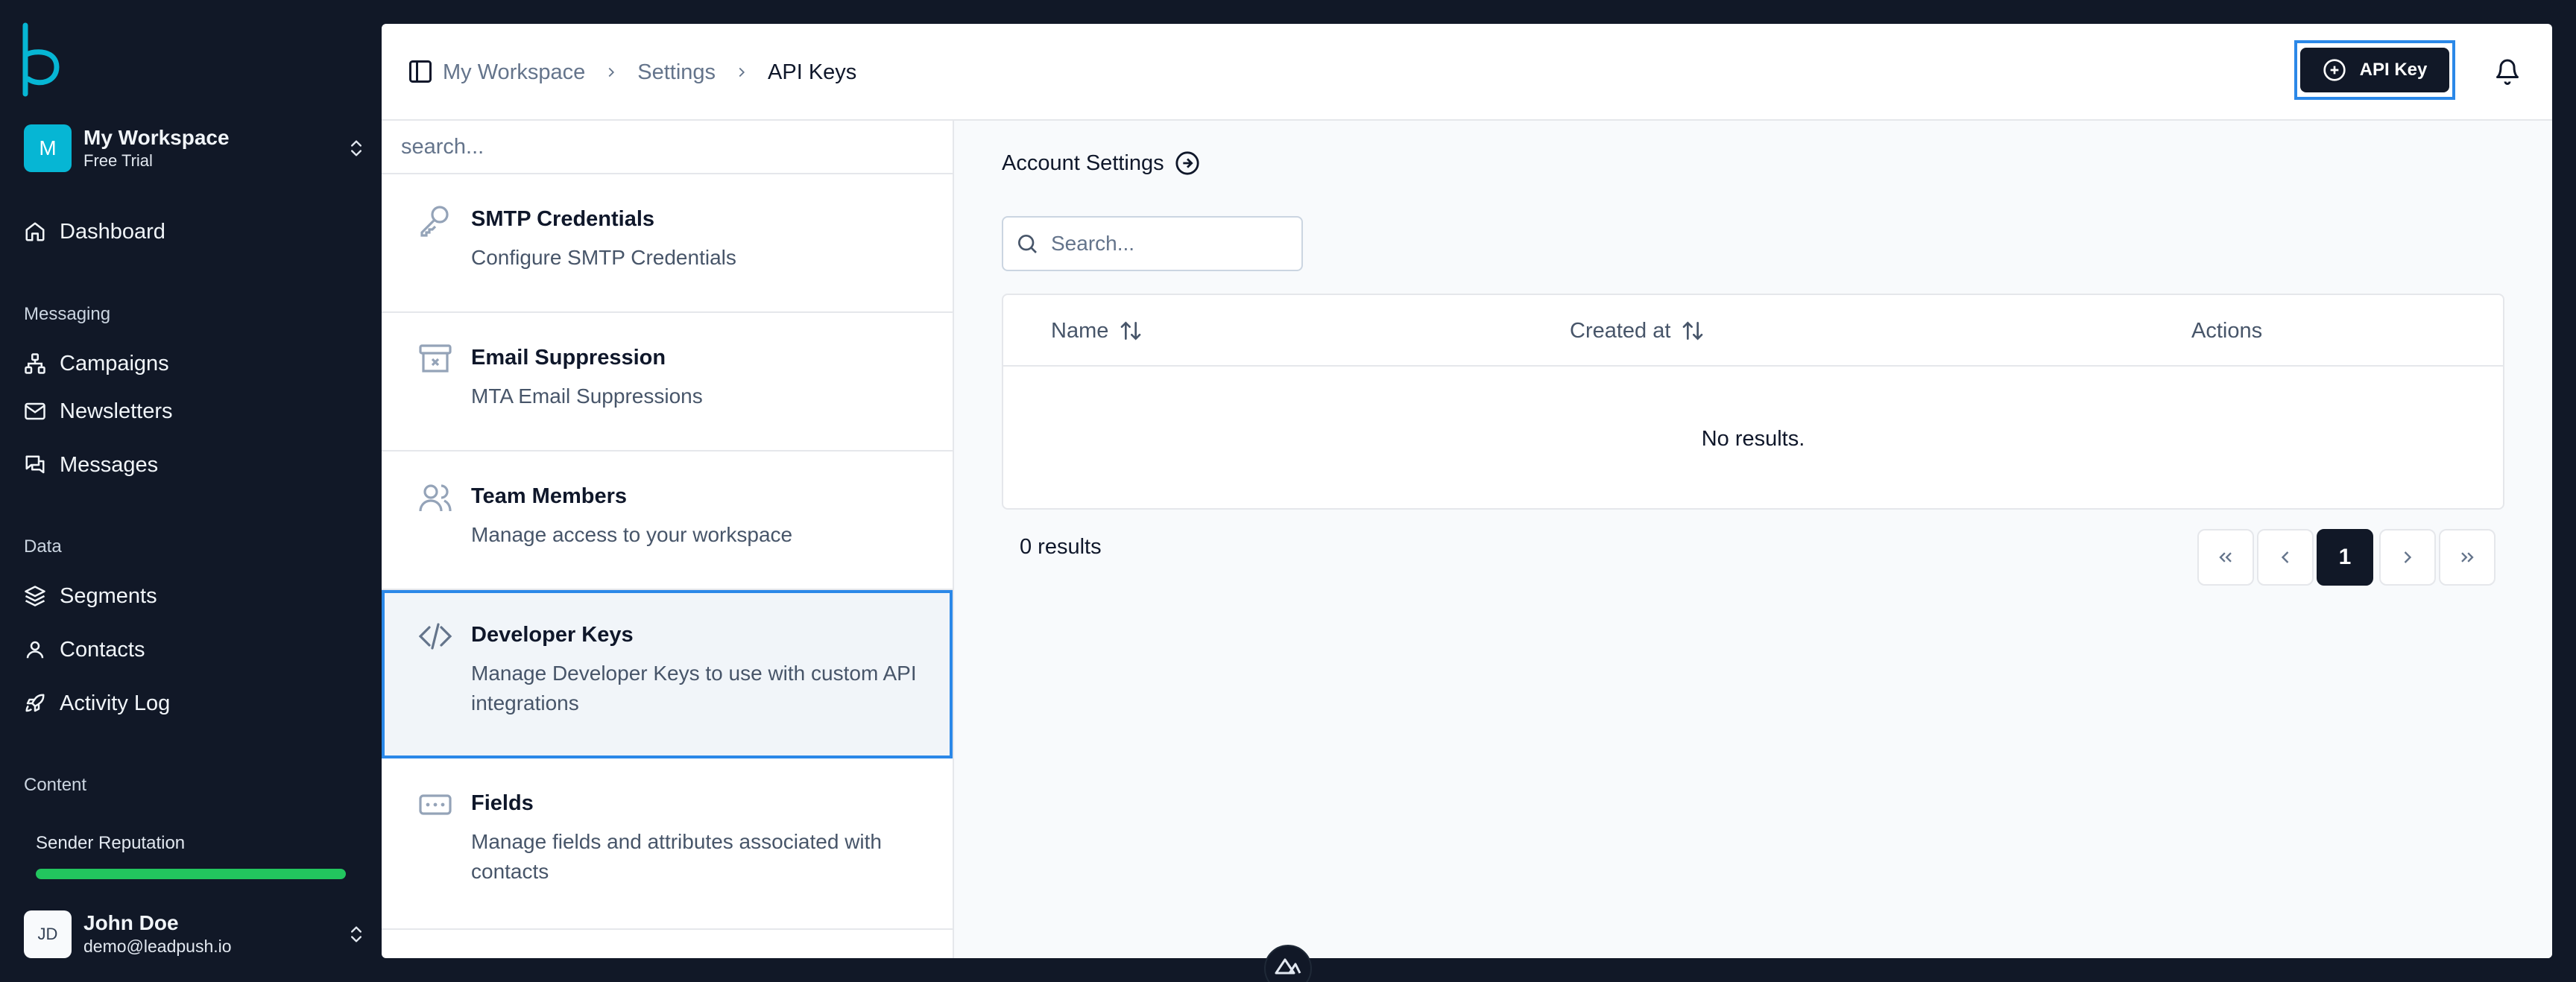 Image resolution: width=2576 pixels, height=982 pixels. Describe the element at coordinates (603, 257) in the screenshot. I see `settings-item-desc: Configure SMTP Credentials` at that location.